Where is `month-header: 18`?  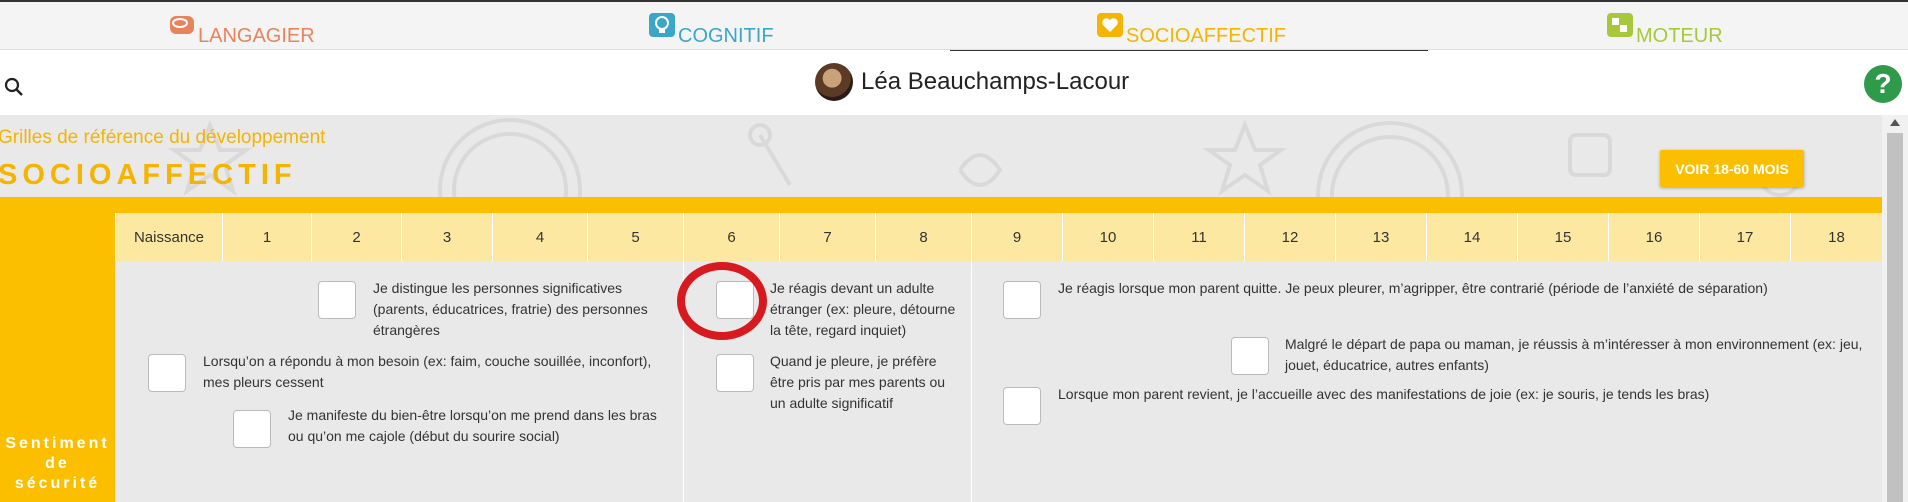
month-header: 18 is located at coordinates (1836, 237).